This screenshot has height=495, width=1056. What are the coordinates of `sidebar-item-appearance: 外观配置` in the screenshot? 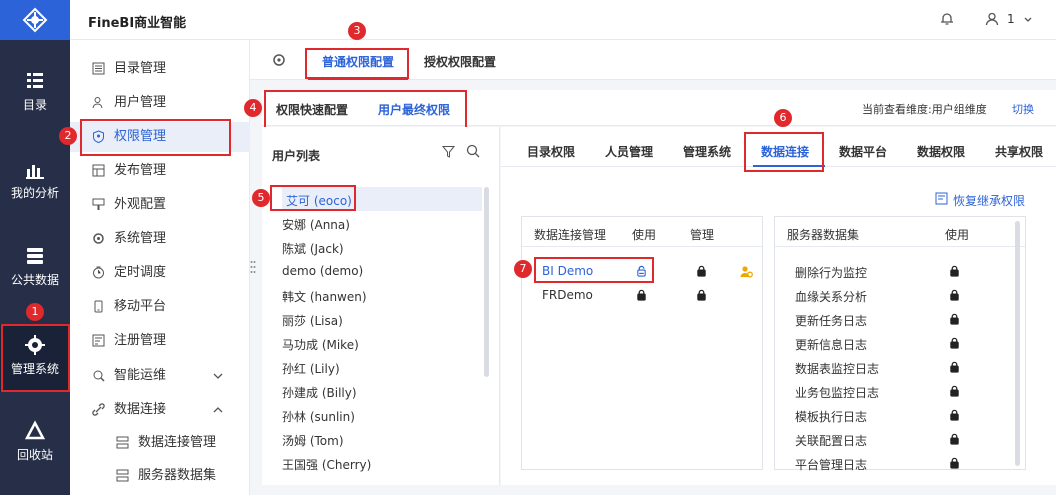 It's located at (160, 205).